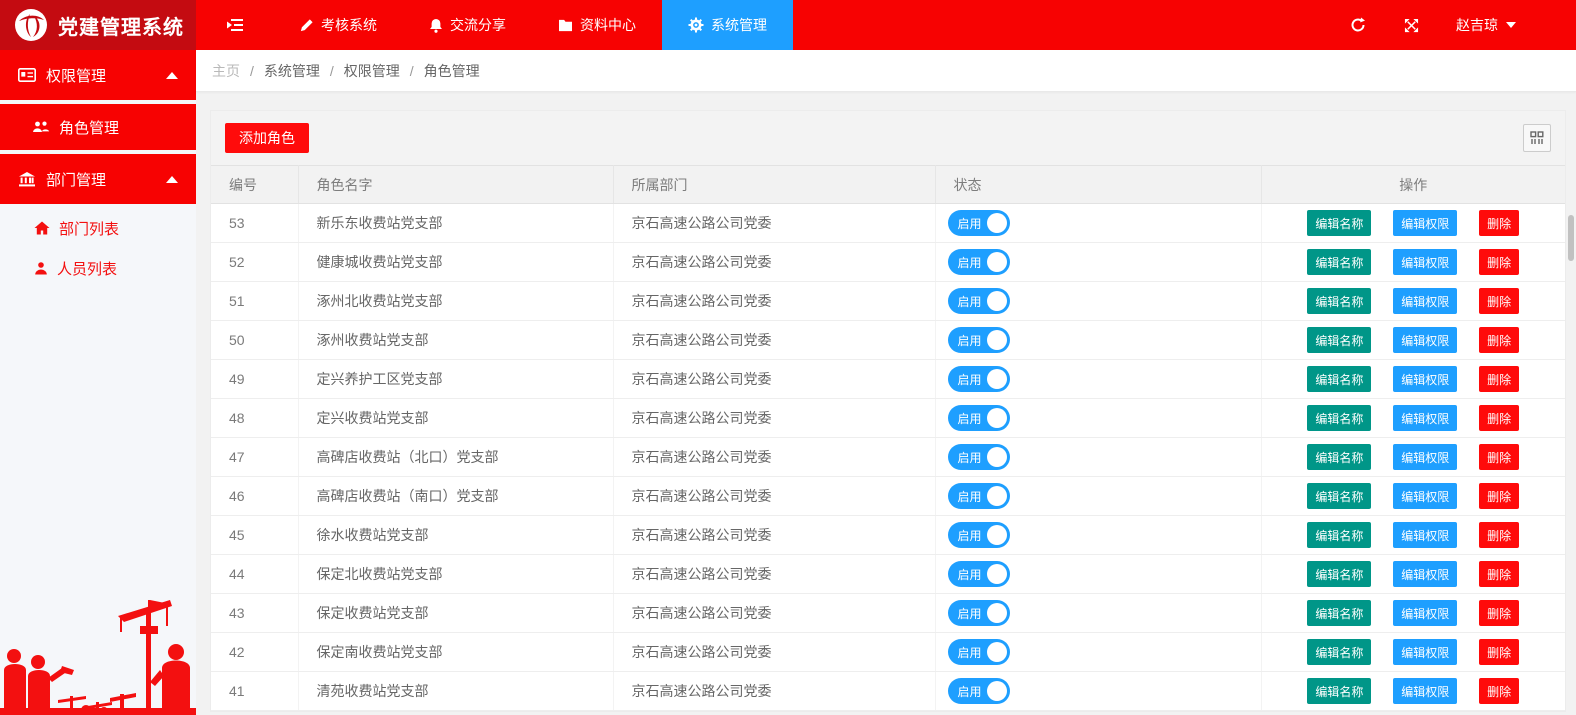  Describe the element at coordinates (1411, 25) in the screenshot. I see `fullscreen-button` at that location.